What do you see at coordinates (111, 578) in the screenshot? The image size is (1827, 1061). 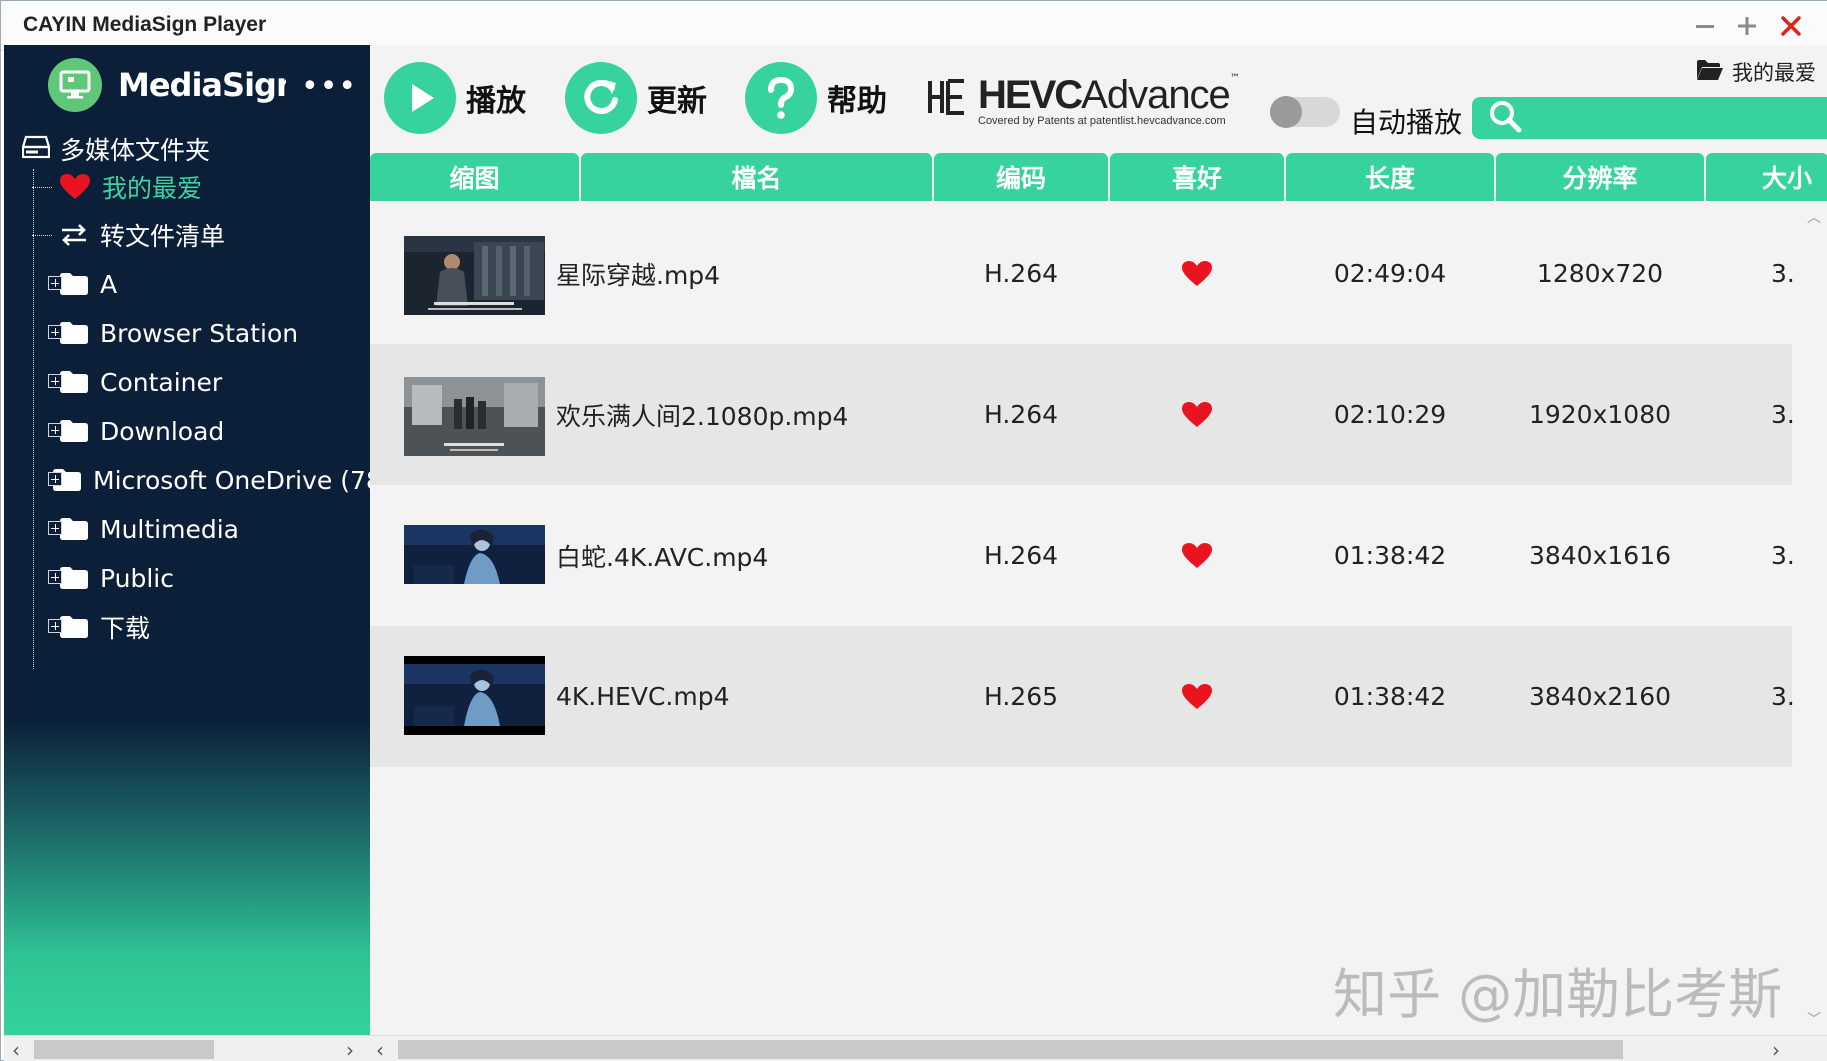 I see `sidebar-item-public: Public` at bounding box center [111, 578].